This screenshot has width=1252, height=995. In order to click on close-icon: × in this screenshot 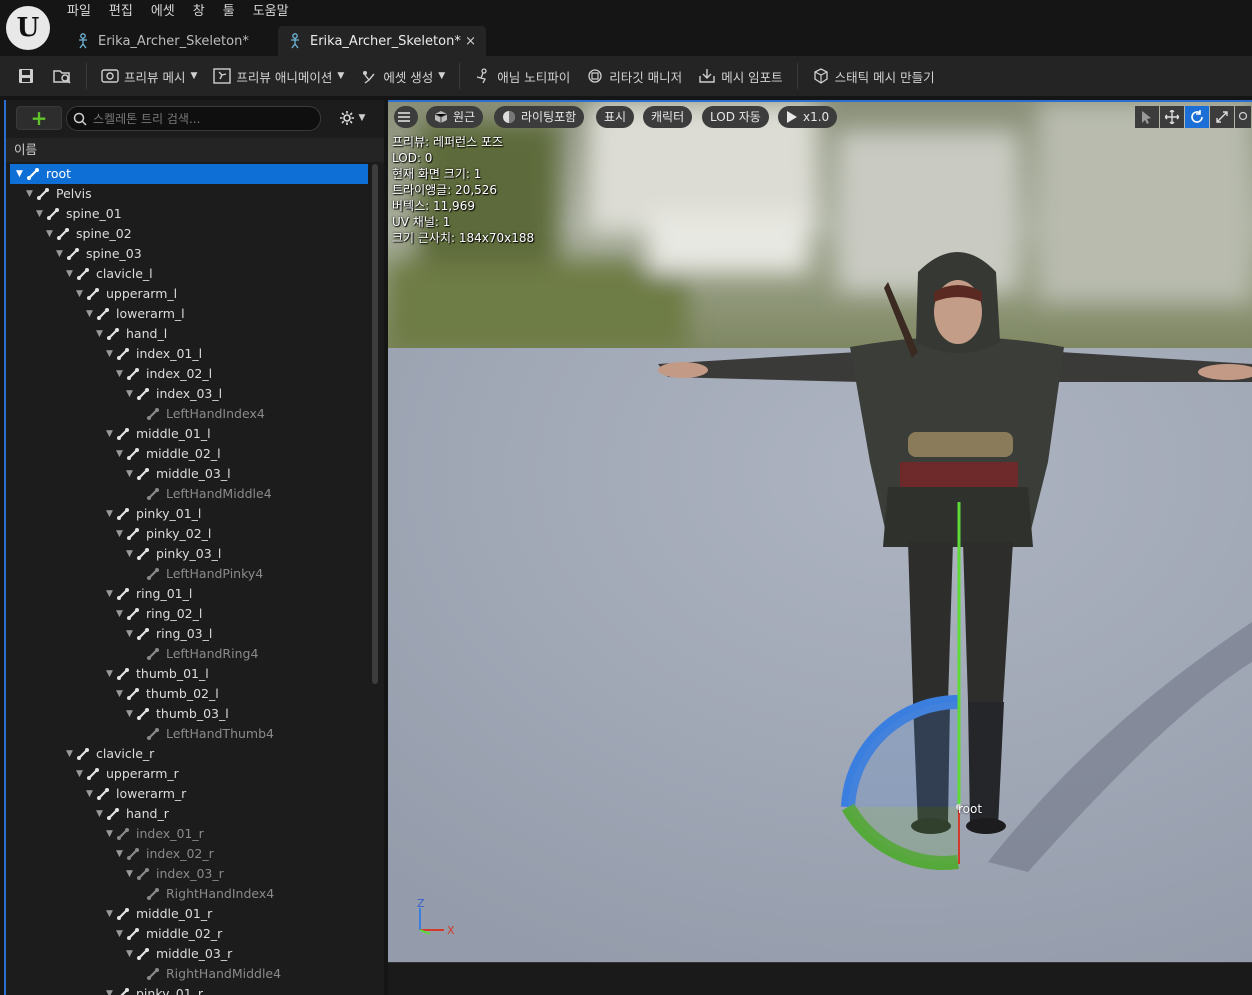, I will do `click(470, 41)`.